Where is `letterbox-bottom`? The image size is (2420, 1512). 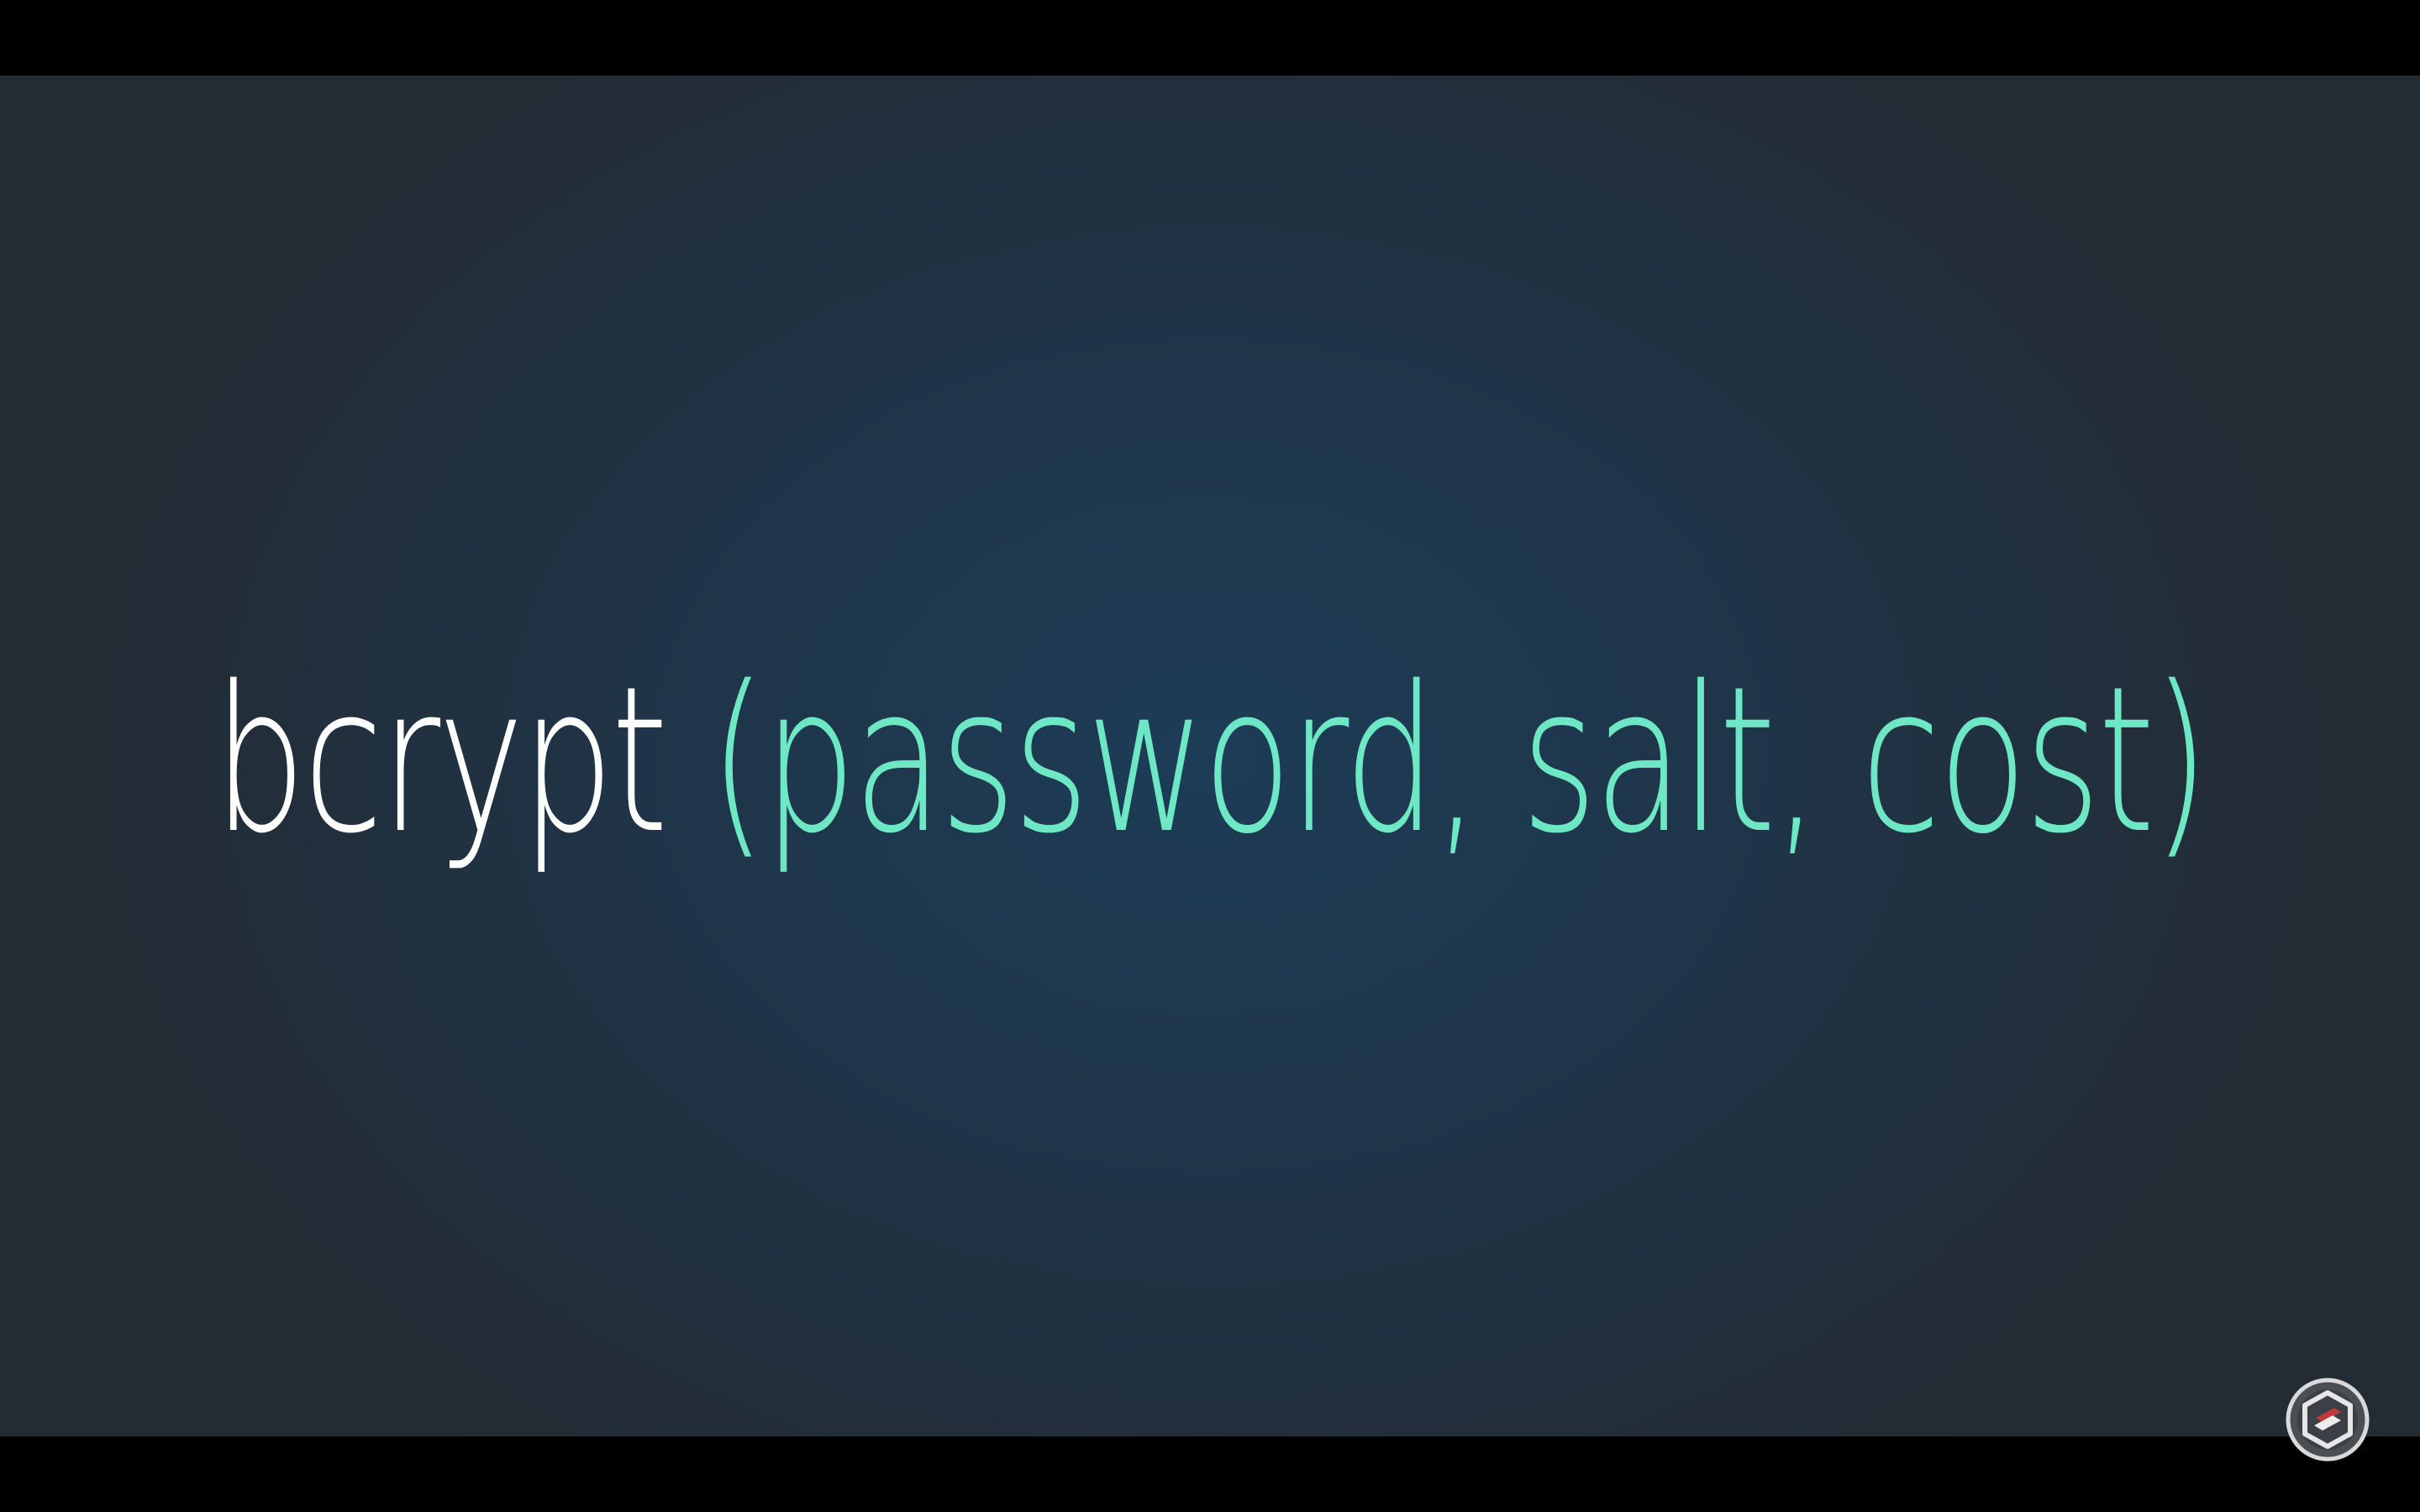 letterbox-bottom is located at coordinates (1210, 1474).